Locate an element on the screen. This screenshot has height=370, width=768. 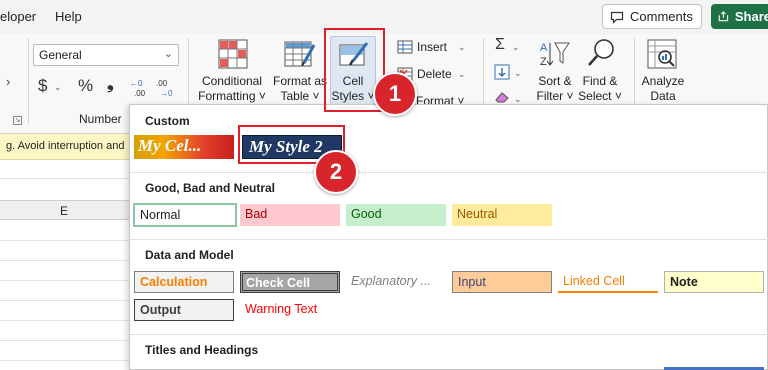
search-icon is located at coordinates (601, 54).